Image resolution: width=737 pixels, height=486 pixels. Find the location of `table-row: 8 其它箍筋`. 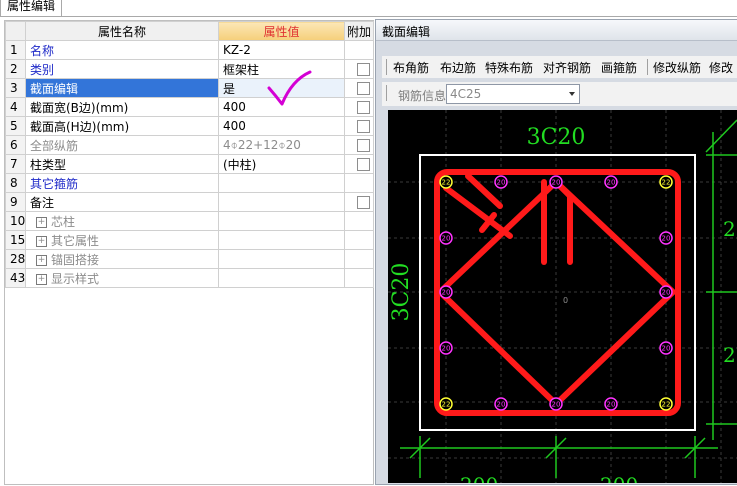

table-row: 8 其它箍筋 is located at coordinates (189, 183).